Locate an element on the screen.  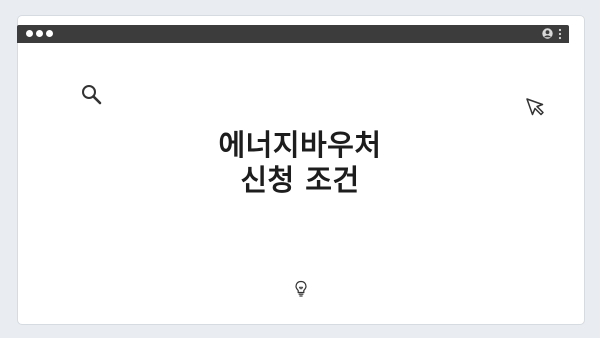
maximize-window-button is located at coordinates (49, 33).